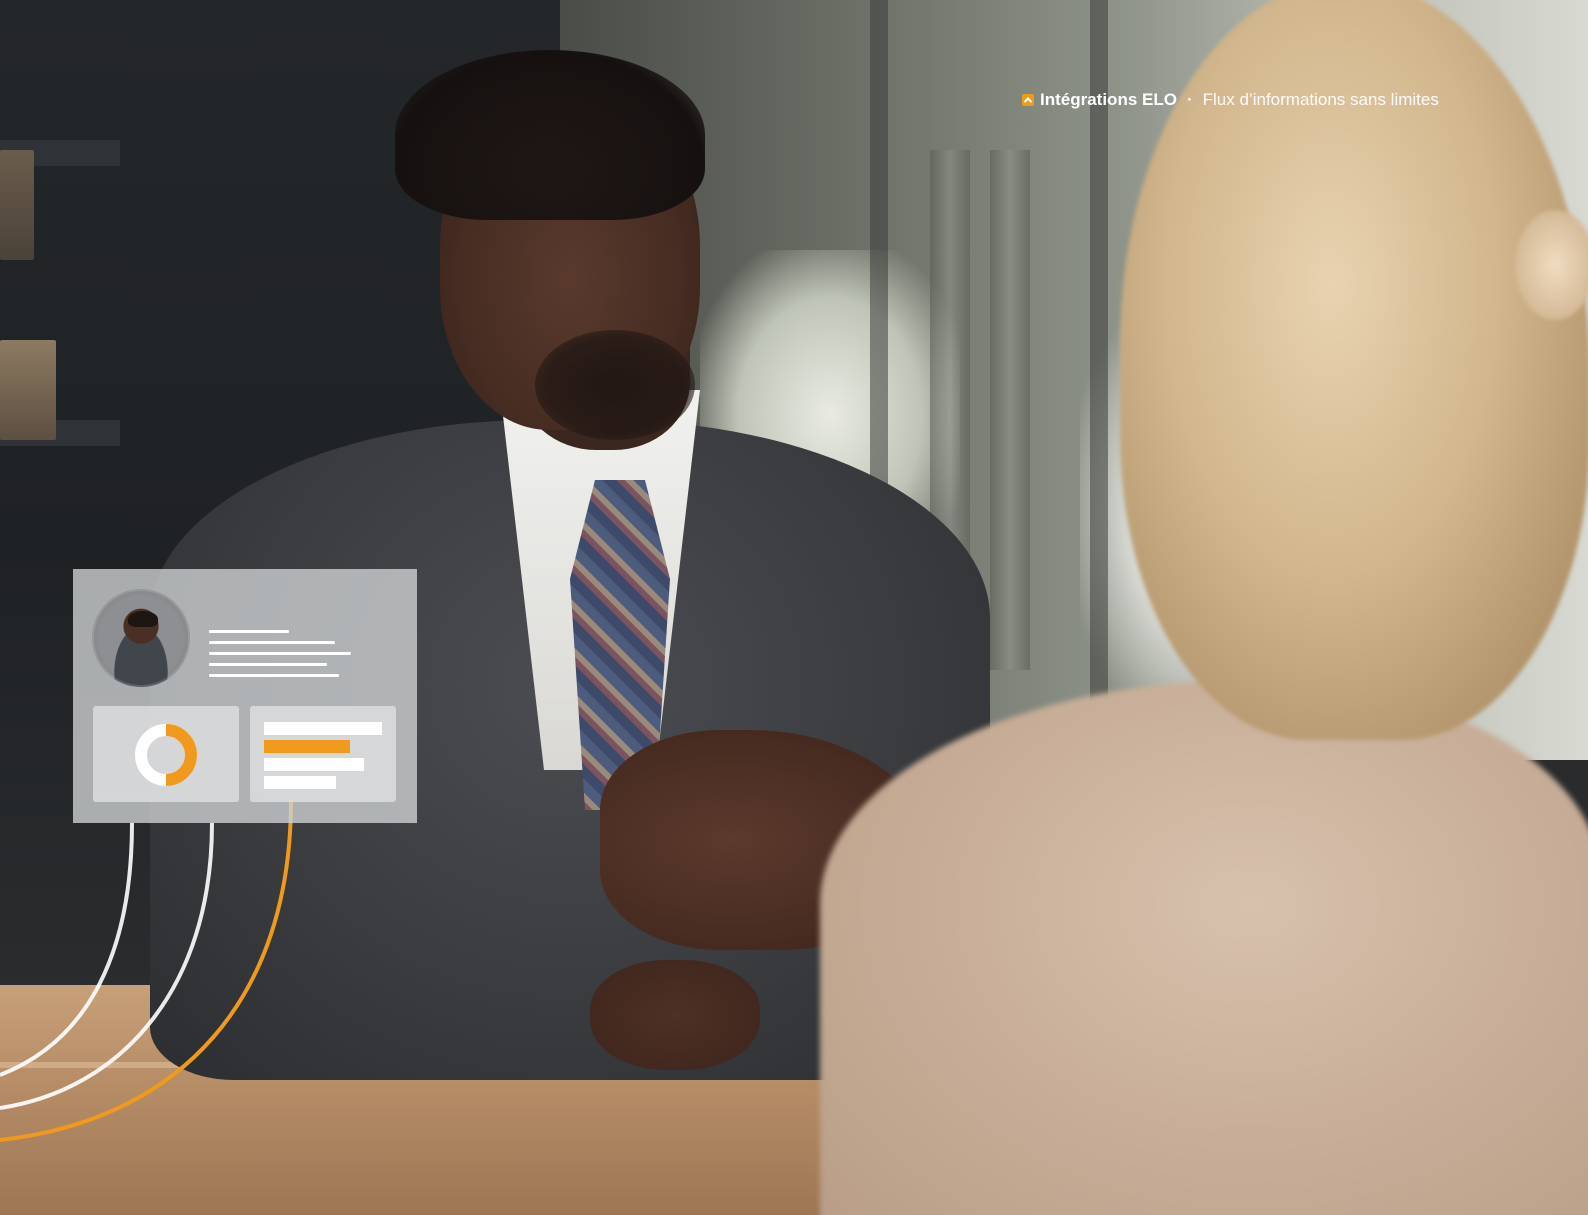 The image size is (1588, 1215). What do you see at coordinates (1010, 410) in the screenshot?
I see `curtain` at bounding box center [1010, 410].